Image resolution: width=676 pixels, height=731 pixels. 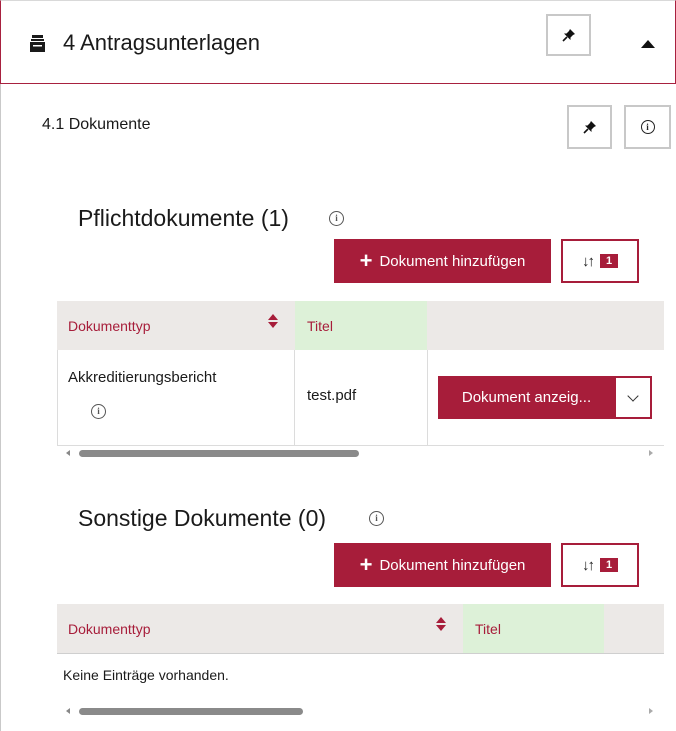 What do you see at coordinates (161, 42) in the screenshot?
I see `section-title: 4 Antragsunterlagen` at bounding box center [161, 42].